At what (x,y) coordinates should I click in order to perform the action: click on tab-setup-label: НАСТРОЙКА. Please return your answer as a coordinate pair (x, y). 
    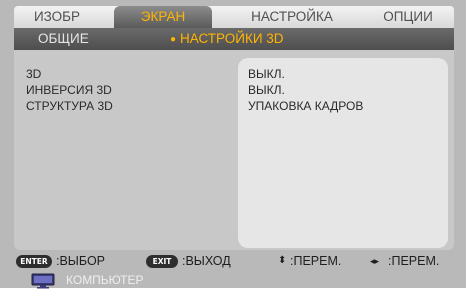
    Looking at the image, I should click on (292, 16).